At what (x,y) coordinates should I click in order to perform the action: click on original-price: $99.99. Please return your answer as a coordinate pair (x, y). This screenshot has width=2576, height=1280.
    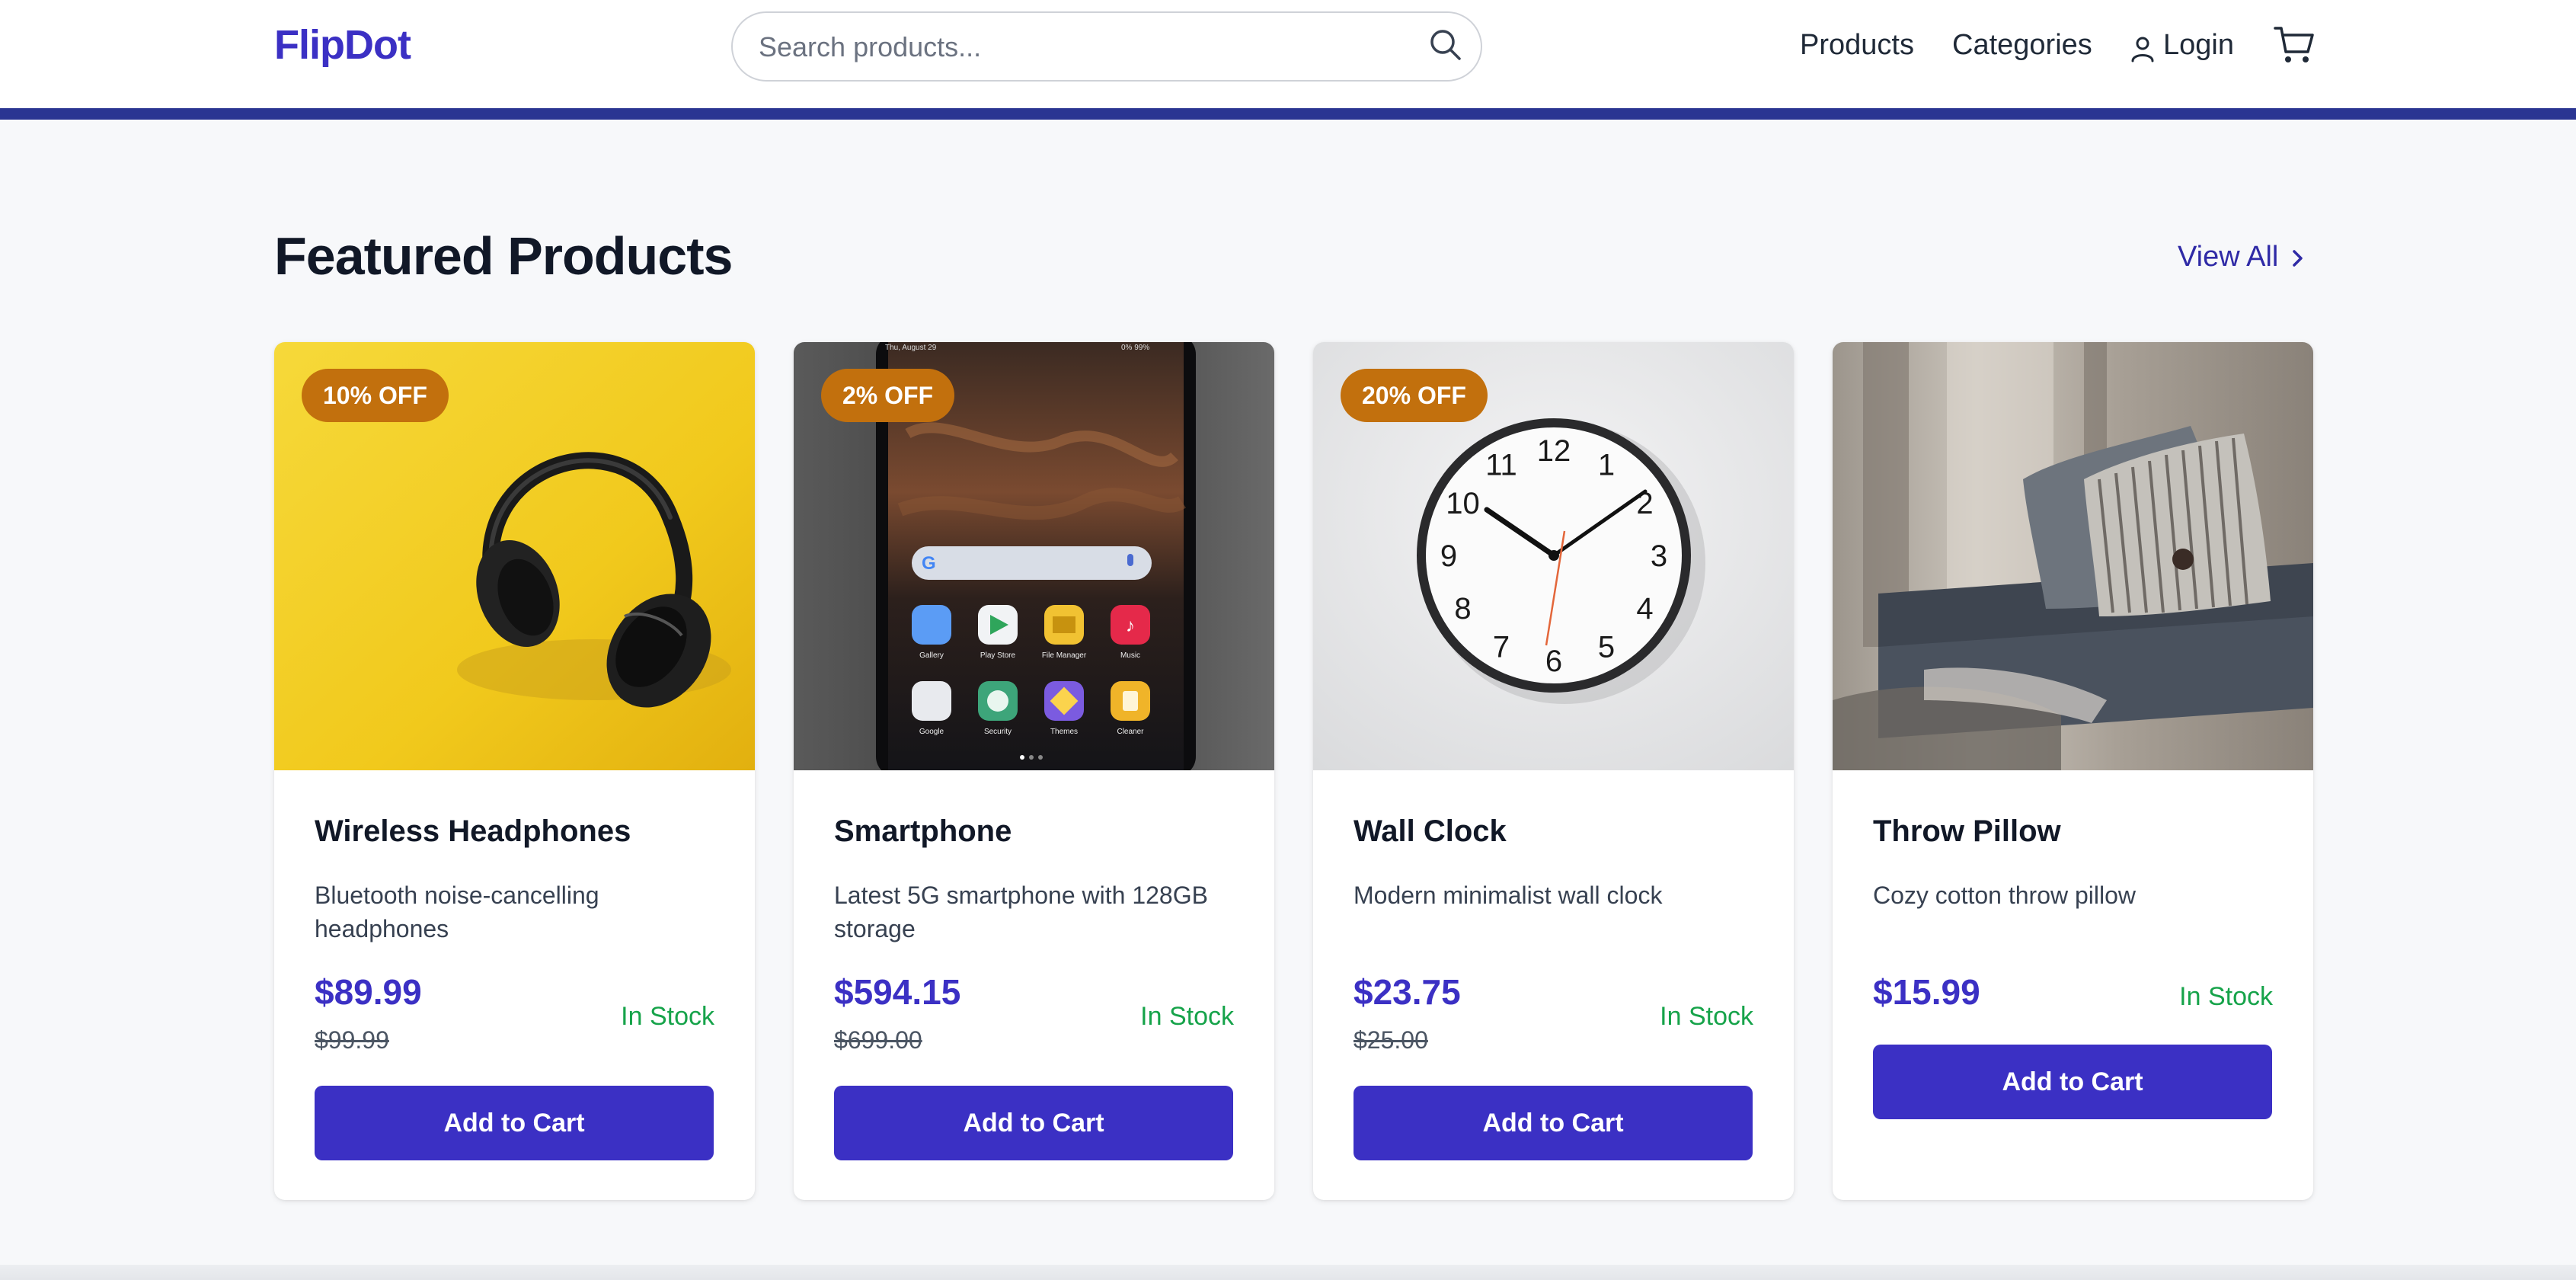
    Looking at the image, I should click on (352, 1040).